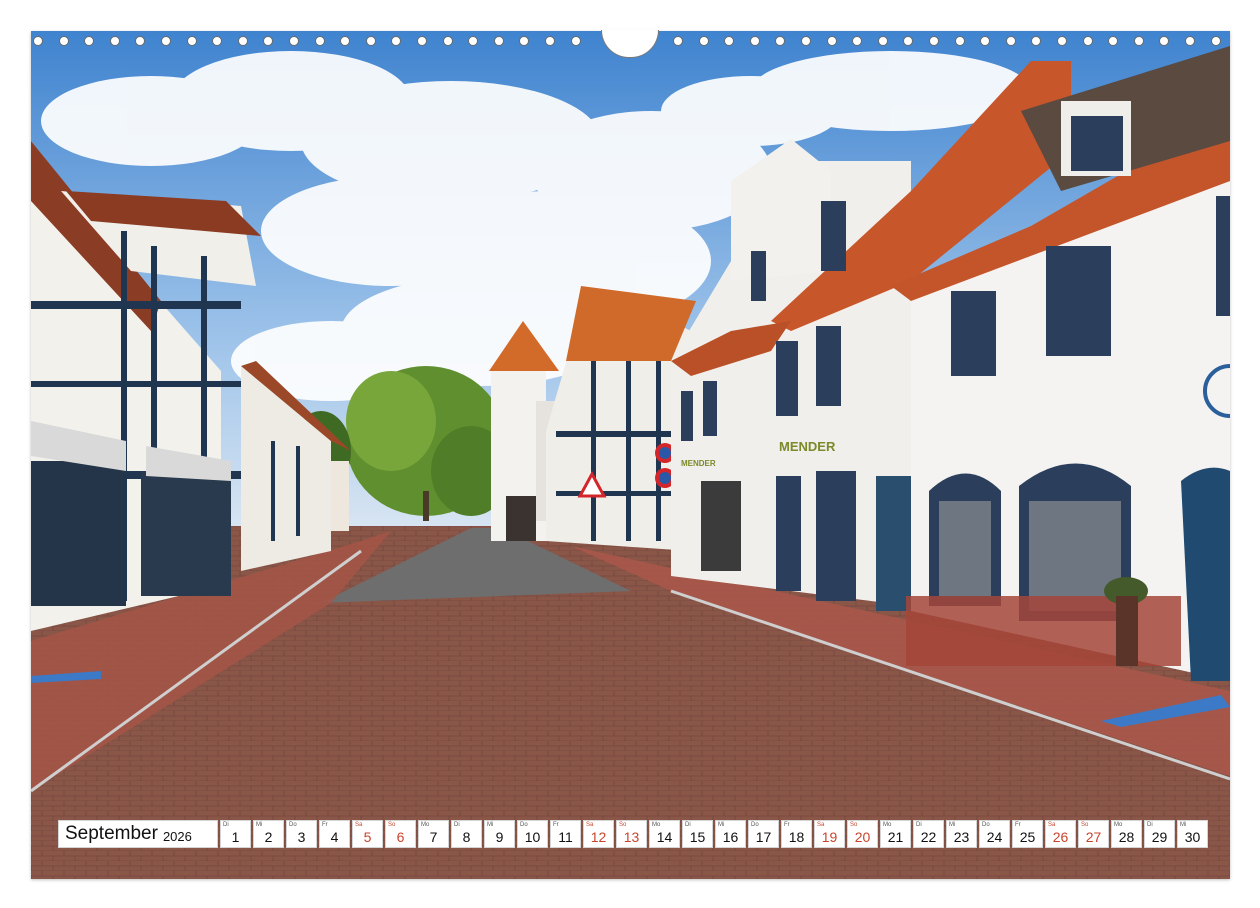 This screenshot has height=908, width=1260. Describe the element at coordinates (111, 833) in the screenshot. I see `month-name: September` at that location.